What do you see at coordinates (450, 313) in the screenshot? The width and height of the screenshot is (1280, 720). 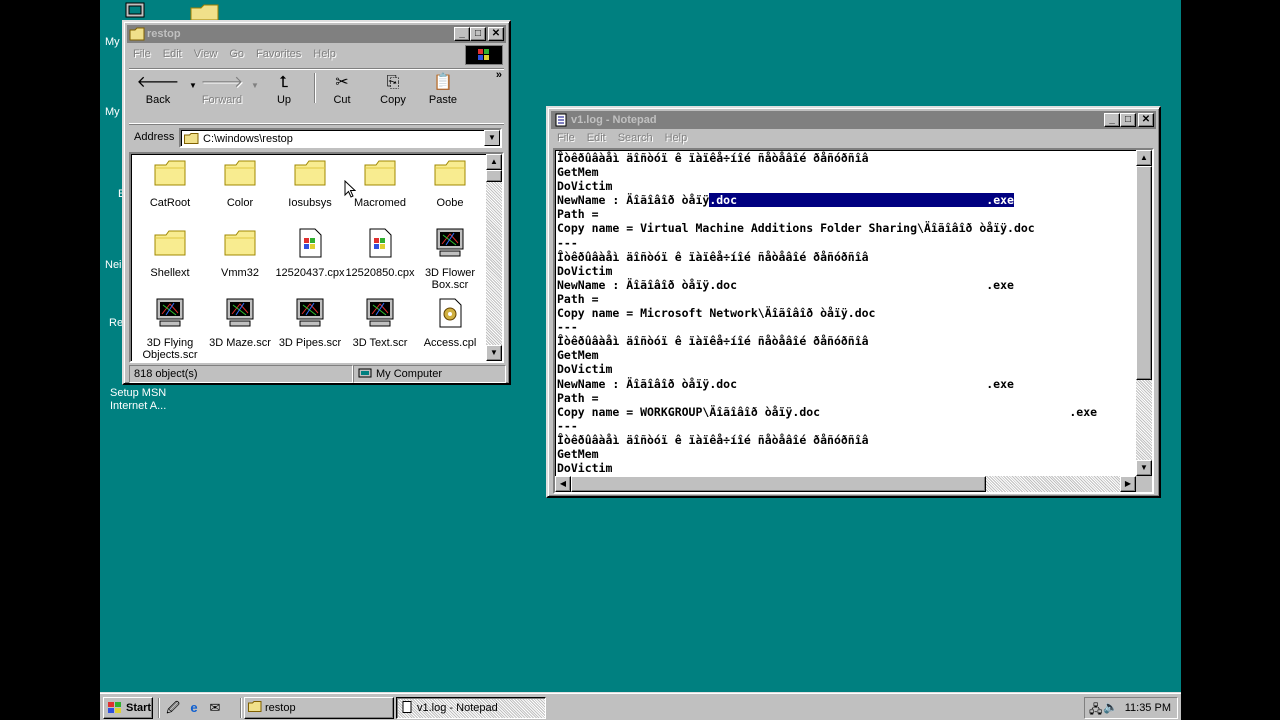 I see `control-panel-icon` at bounding box center [450, 313].